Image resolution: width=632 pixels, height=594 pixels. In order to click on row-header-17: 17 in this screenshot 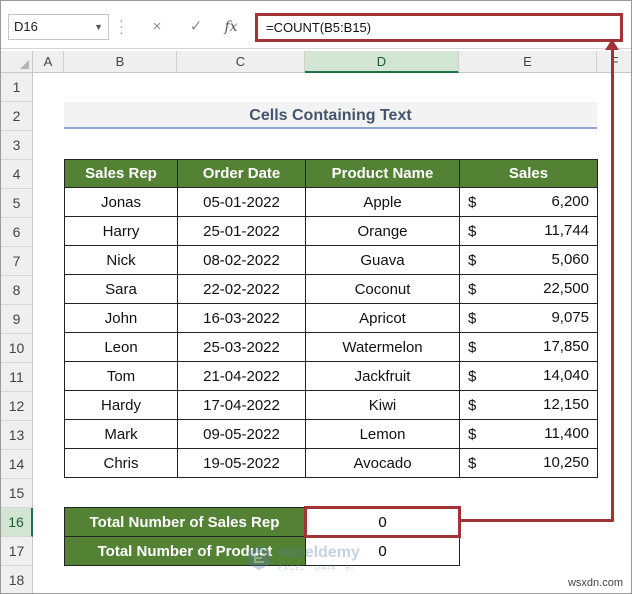, I will do `click(17, 551)`.